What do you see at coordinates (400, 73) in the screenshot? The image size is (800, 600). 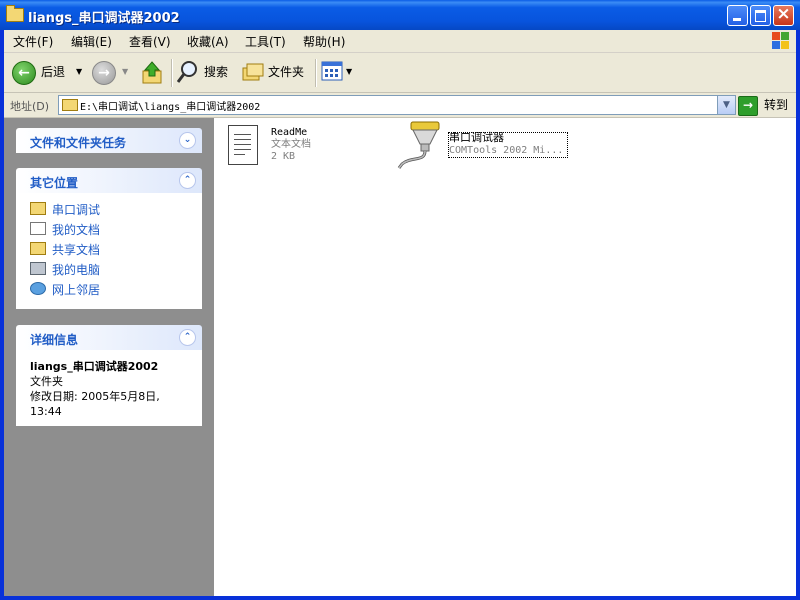 I see `toolbar: ← 后退 ▼ → ▼ 搜索 文件夹 ▼` at bounding box center [400, 73].